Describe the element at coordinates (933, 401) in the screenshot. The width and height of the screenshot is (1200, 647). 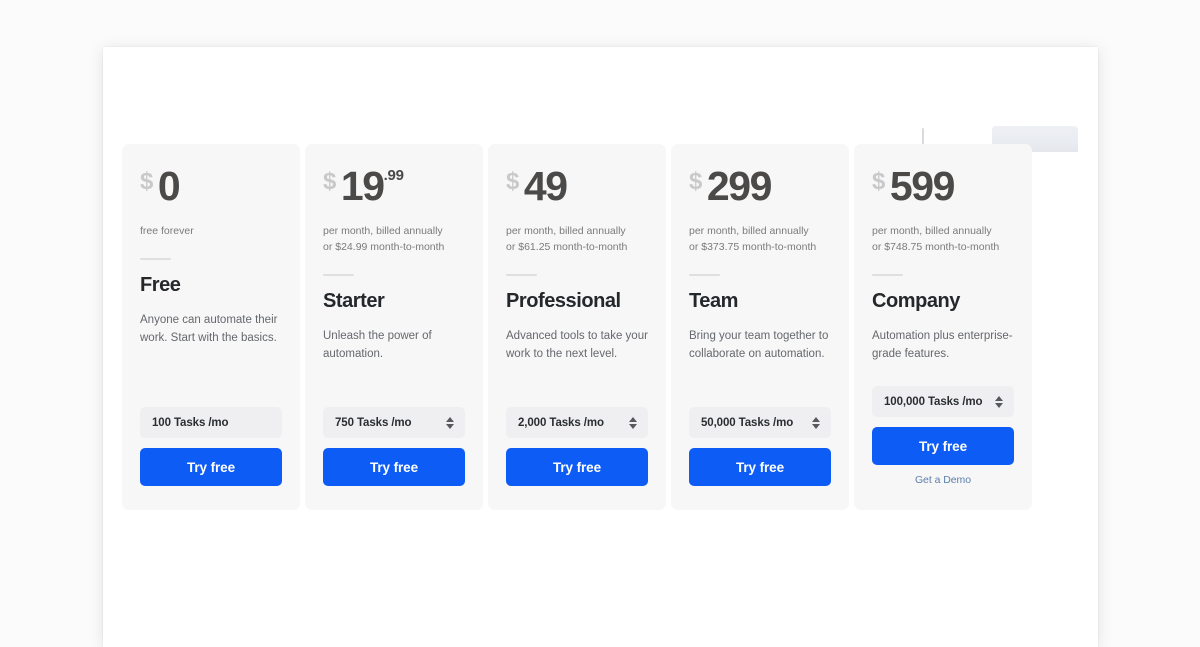
I see `tasks-per-month-value: 100,000 Tasks /mo` at that location.